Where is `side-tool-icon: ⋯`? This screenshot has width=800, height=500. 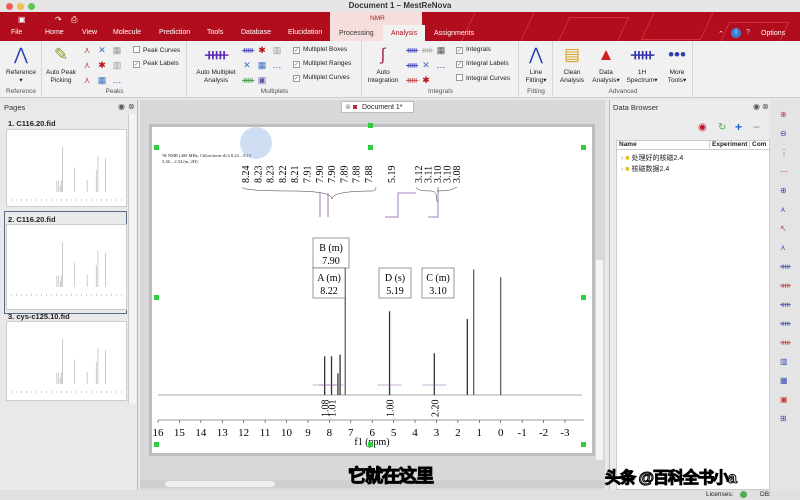 side-tool-icon: ⋯ is located at coordinates (784, 171).